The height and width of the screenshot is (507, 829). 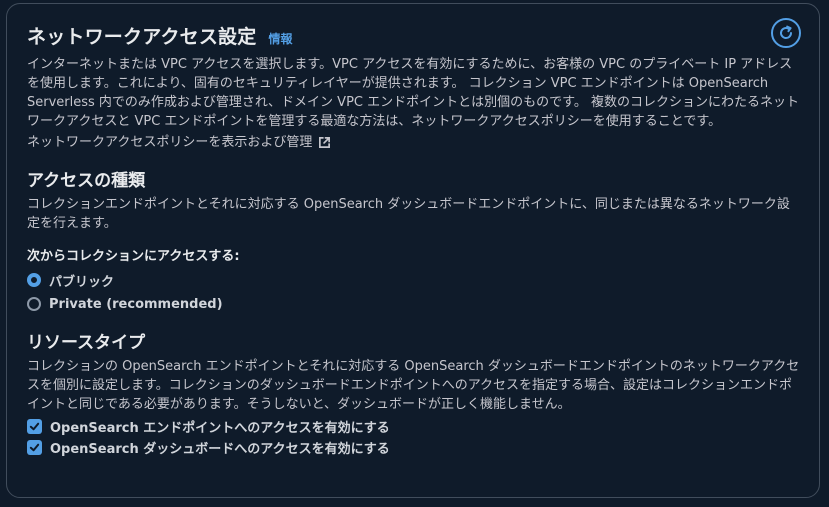 What do you see at coordinates (34, 280) in the screenshot?
I see `radio-public` at bounding box center [34, 280].